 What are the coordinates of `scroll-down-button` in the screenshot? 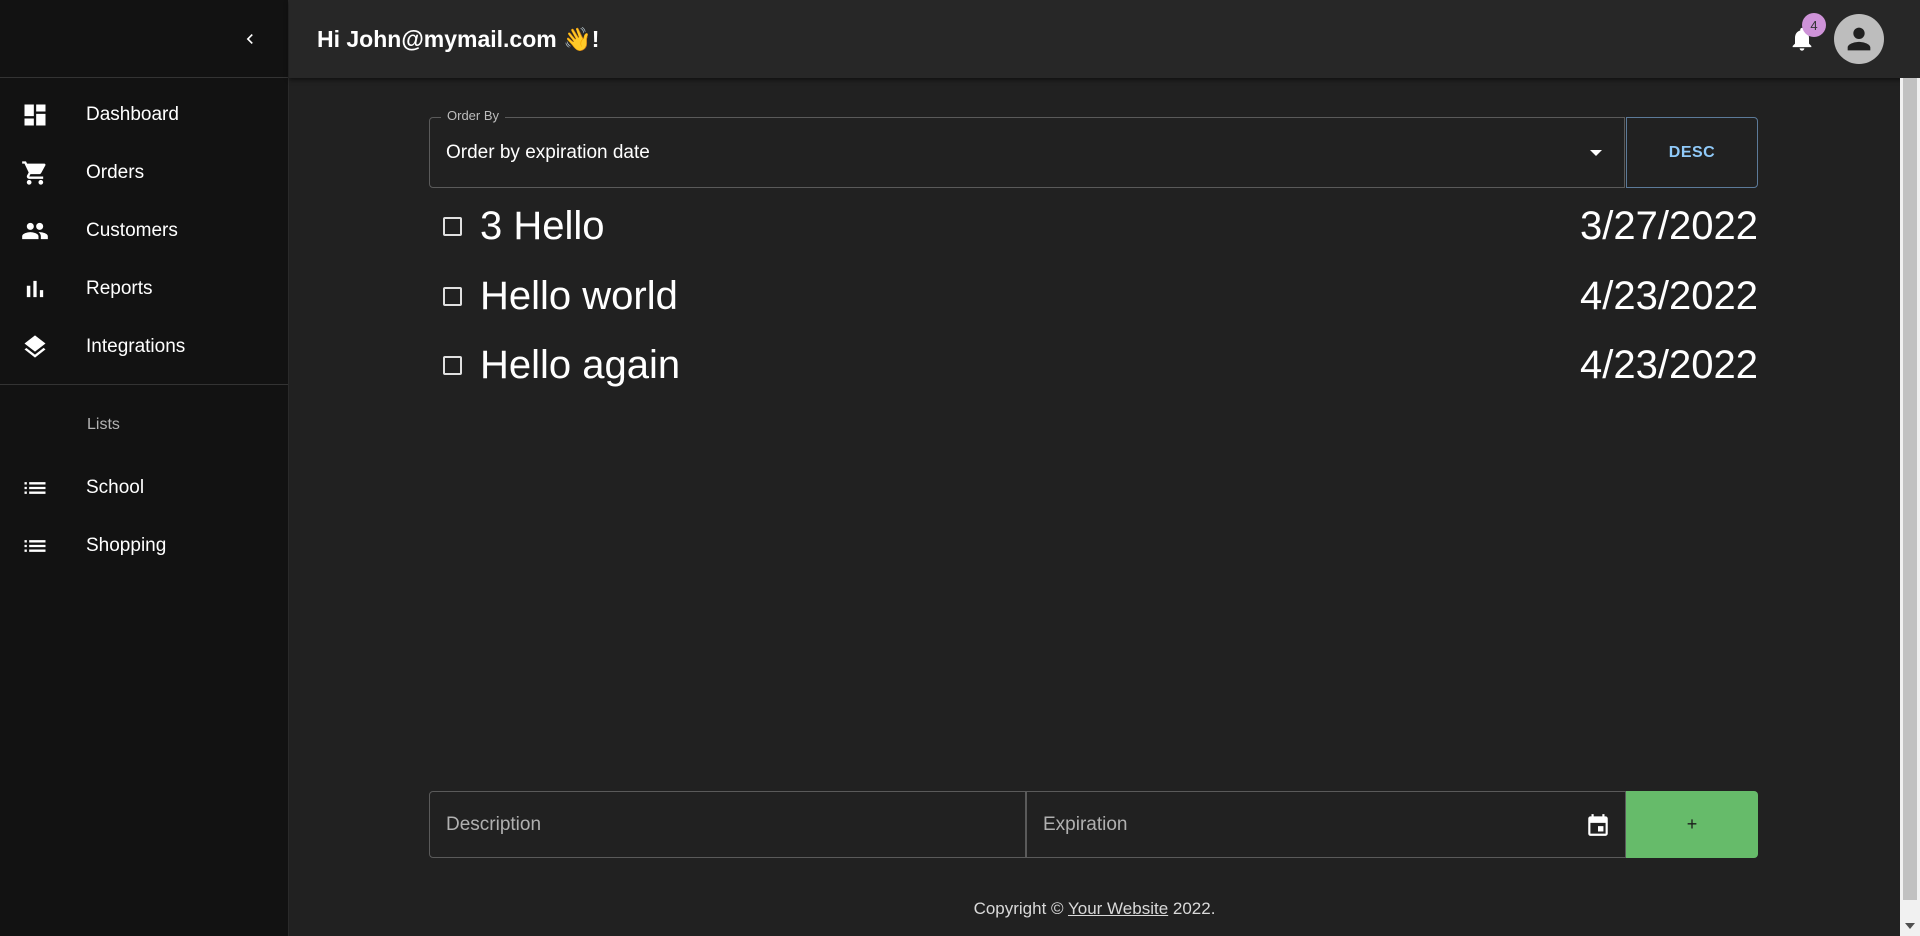 It's located at (1910, 926).